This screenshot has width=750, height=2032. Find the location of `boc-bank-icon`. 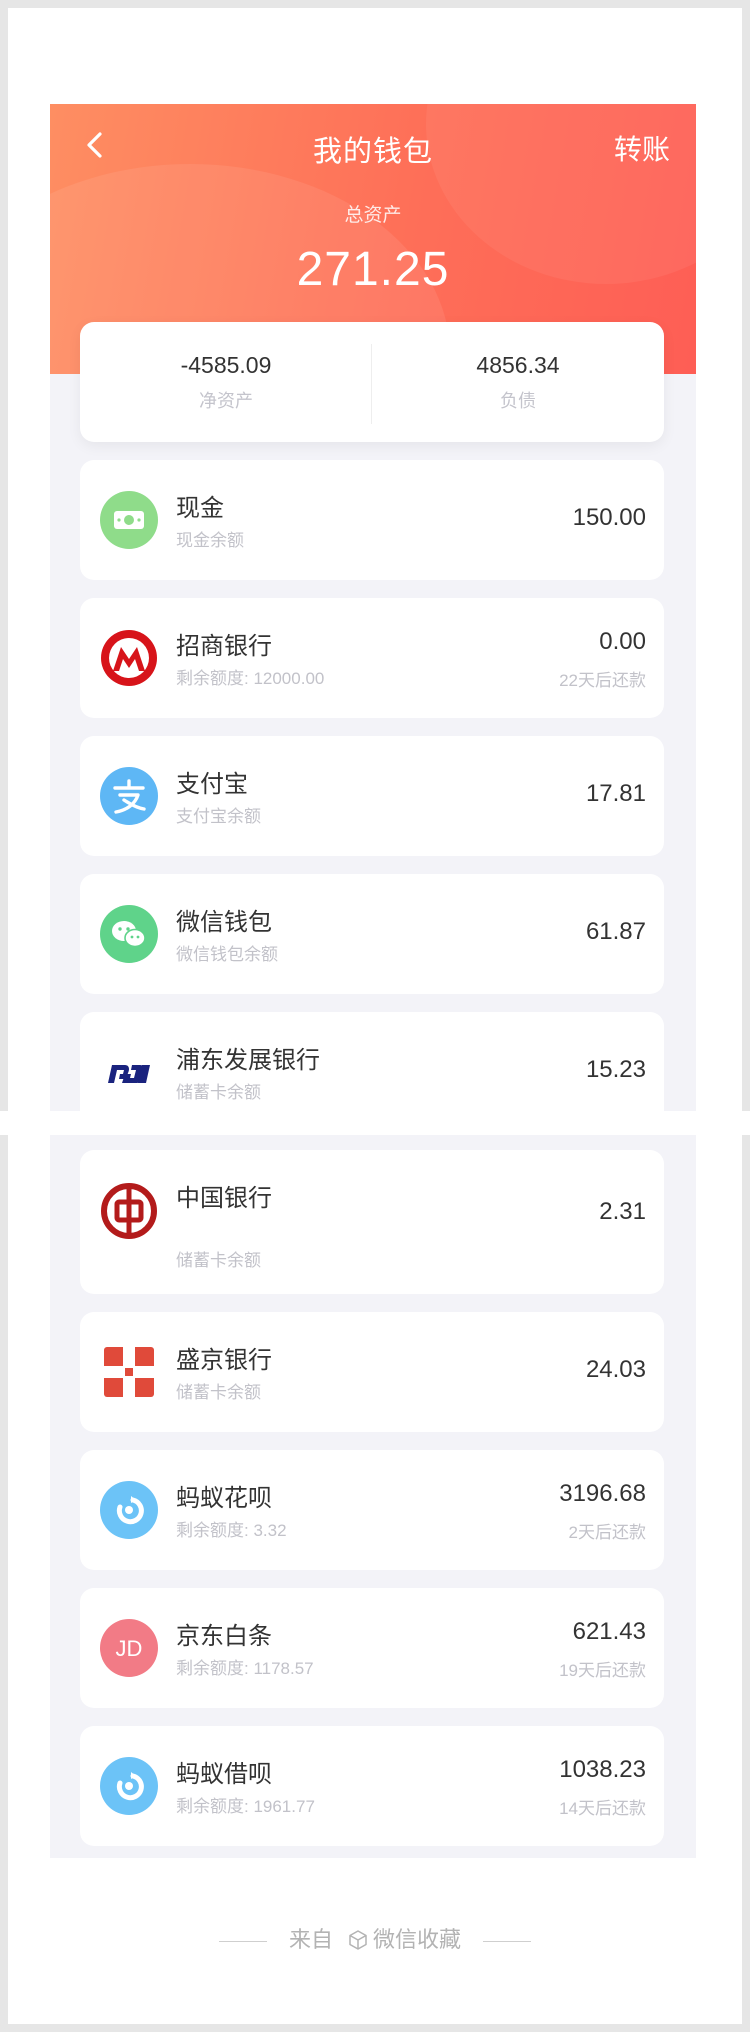

boc-bank-icon is located at coordinates (129, 1211).